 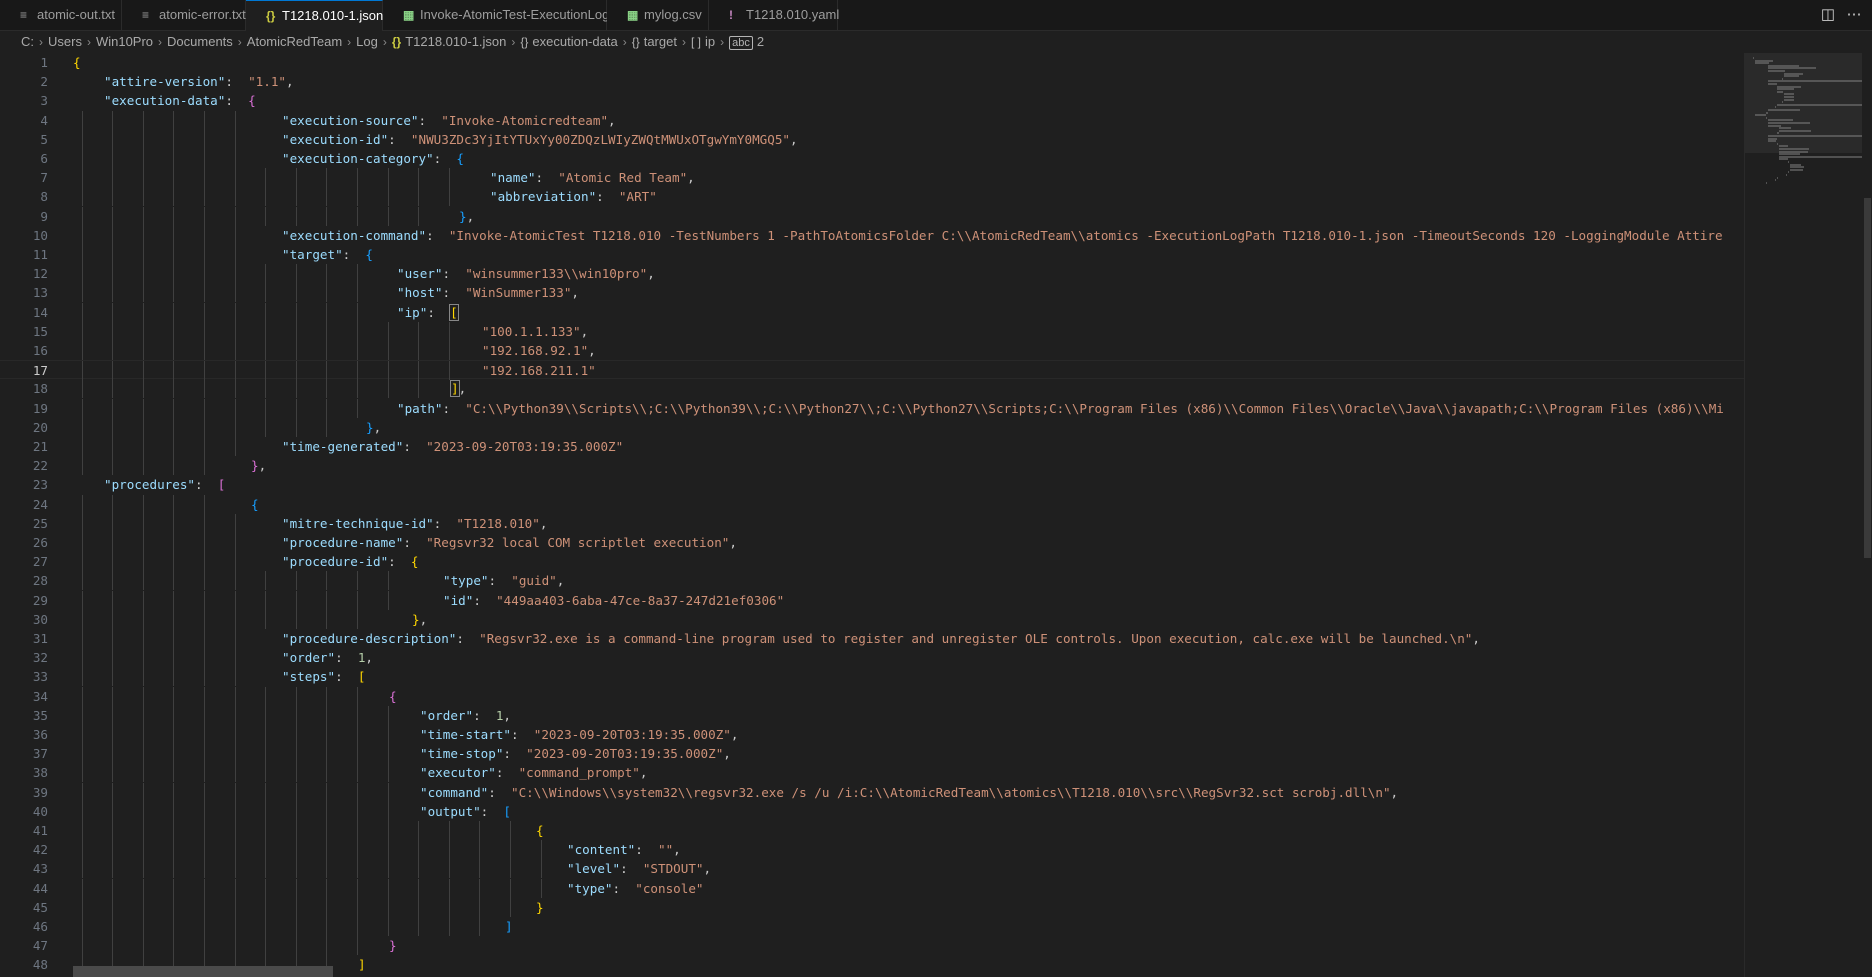 What do you see at coordinates (872, 178) in the screenshot?
I see `code-line: 7 "name": "Atomic Red Team",` at bounding box center [872, 178].